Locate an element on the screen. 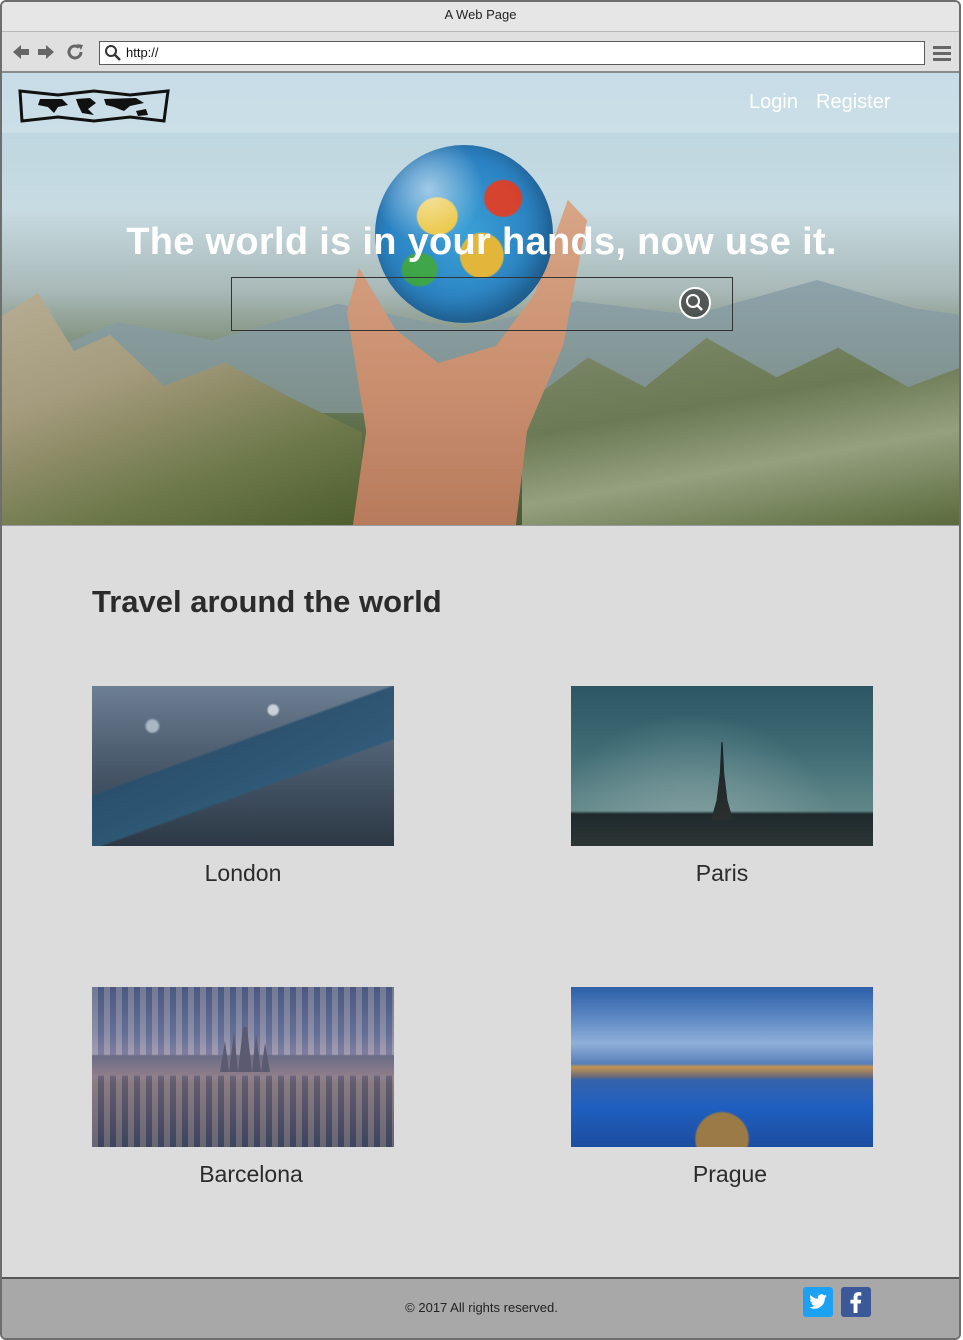  twitter-button is located at coordinates (818, 1302).